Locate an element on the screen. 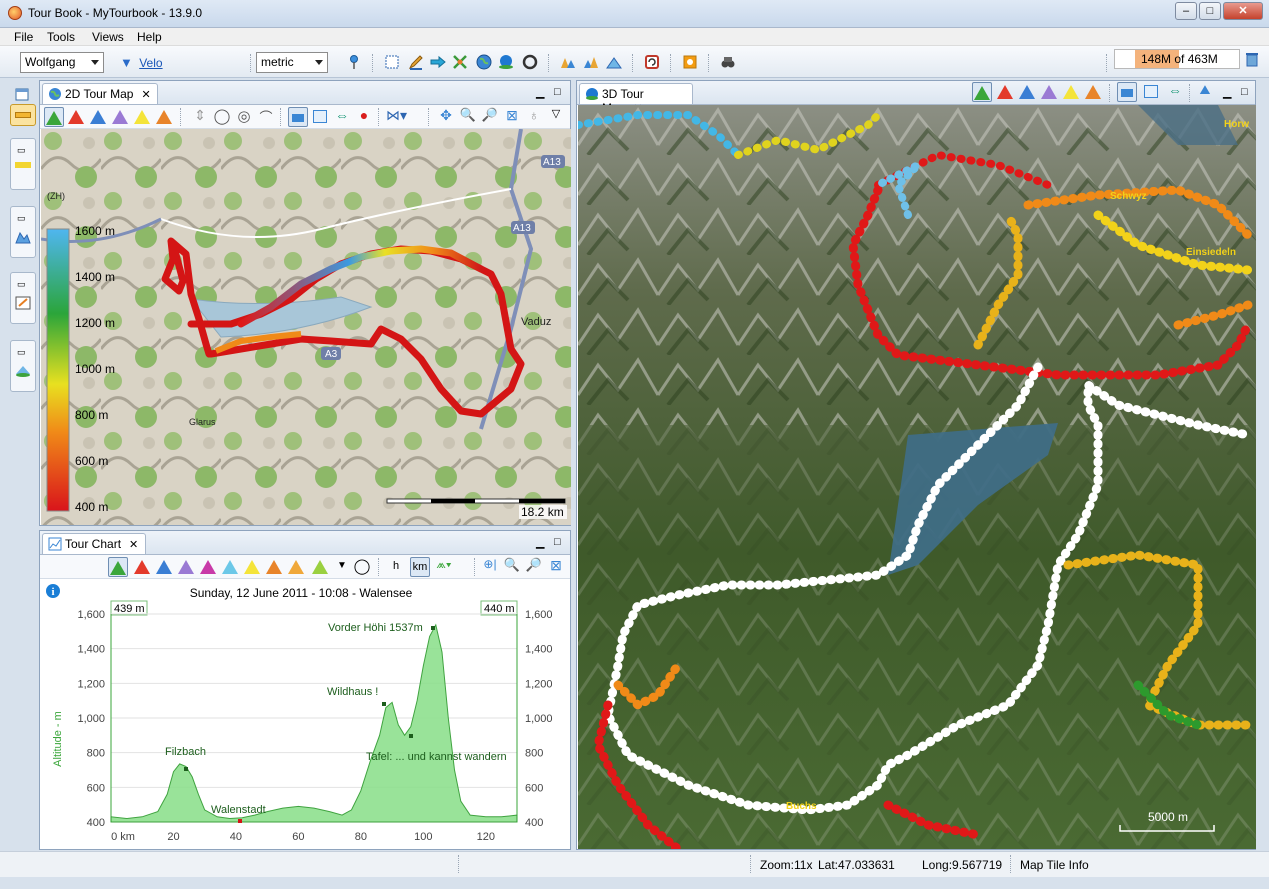 Image resolution: width=1269 pixels, height=889 pixels. sync-arrows-icon: ⇕ is located at coordinates (200, 117).